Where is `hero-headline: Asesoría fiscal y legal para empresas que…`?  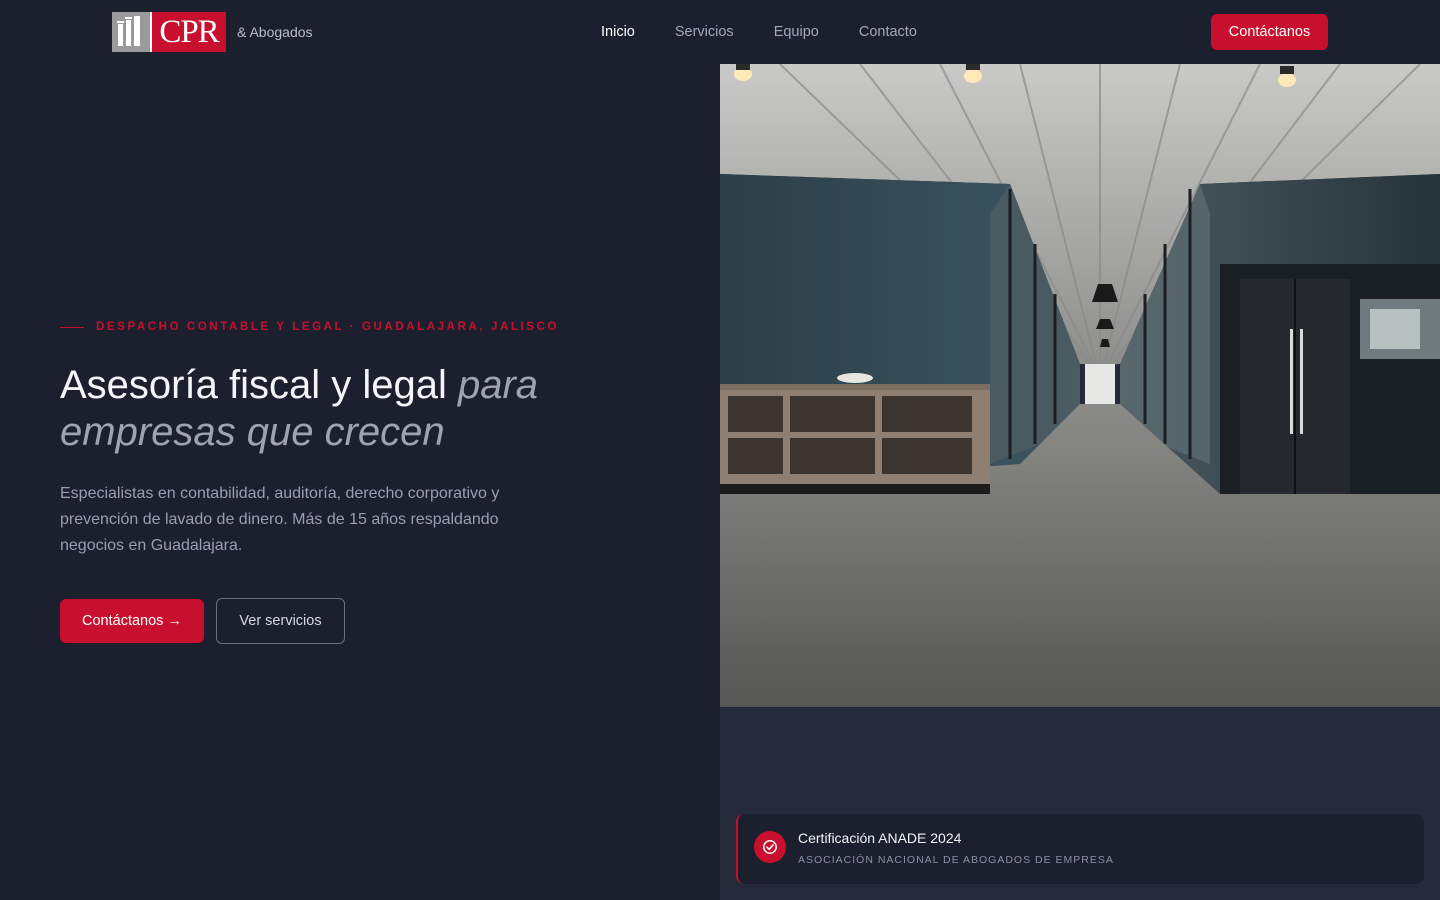 hero-headline: Asesoría fiscal y legal para empresas que… is located at coordinates (340, 409).